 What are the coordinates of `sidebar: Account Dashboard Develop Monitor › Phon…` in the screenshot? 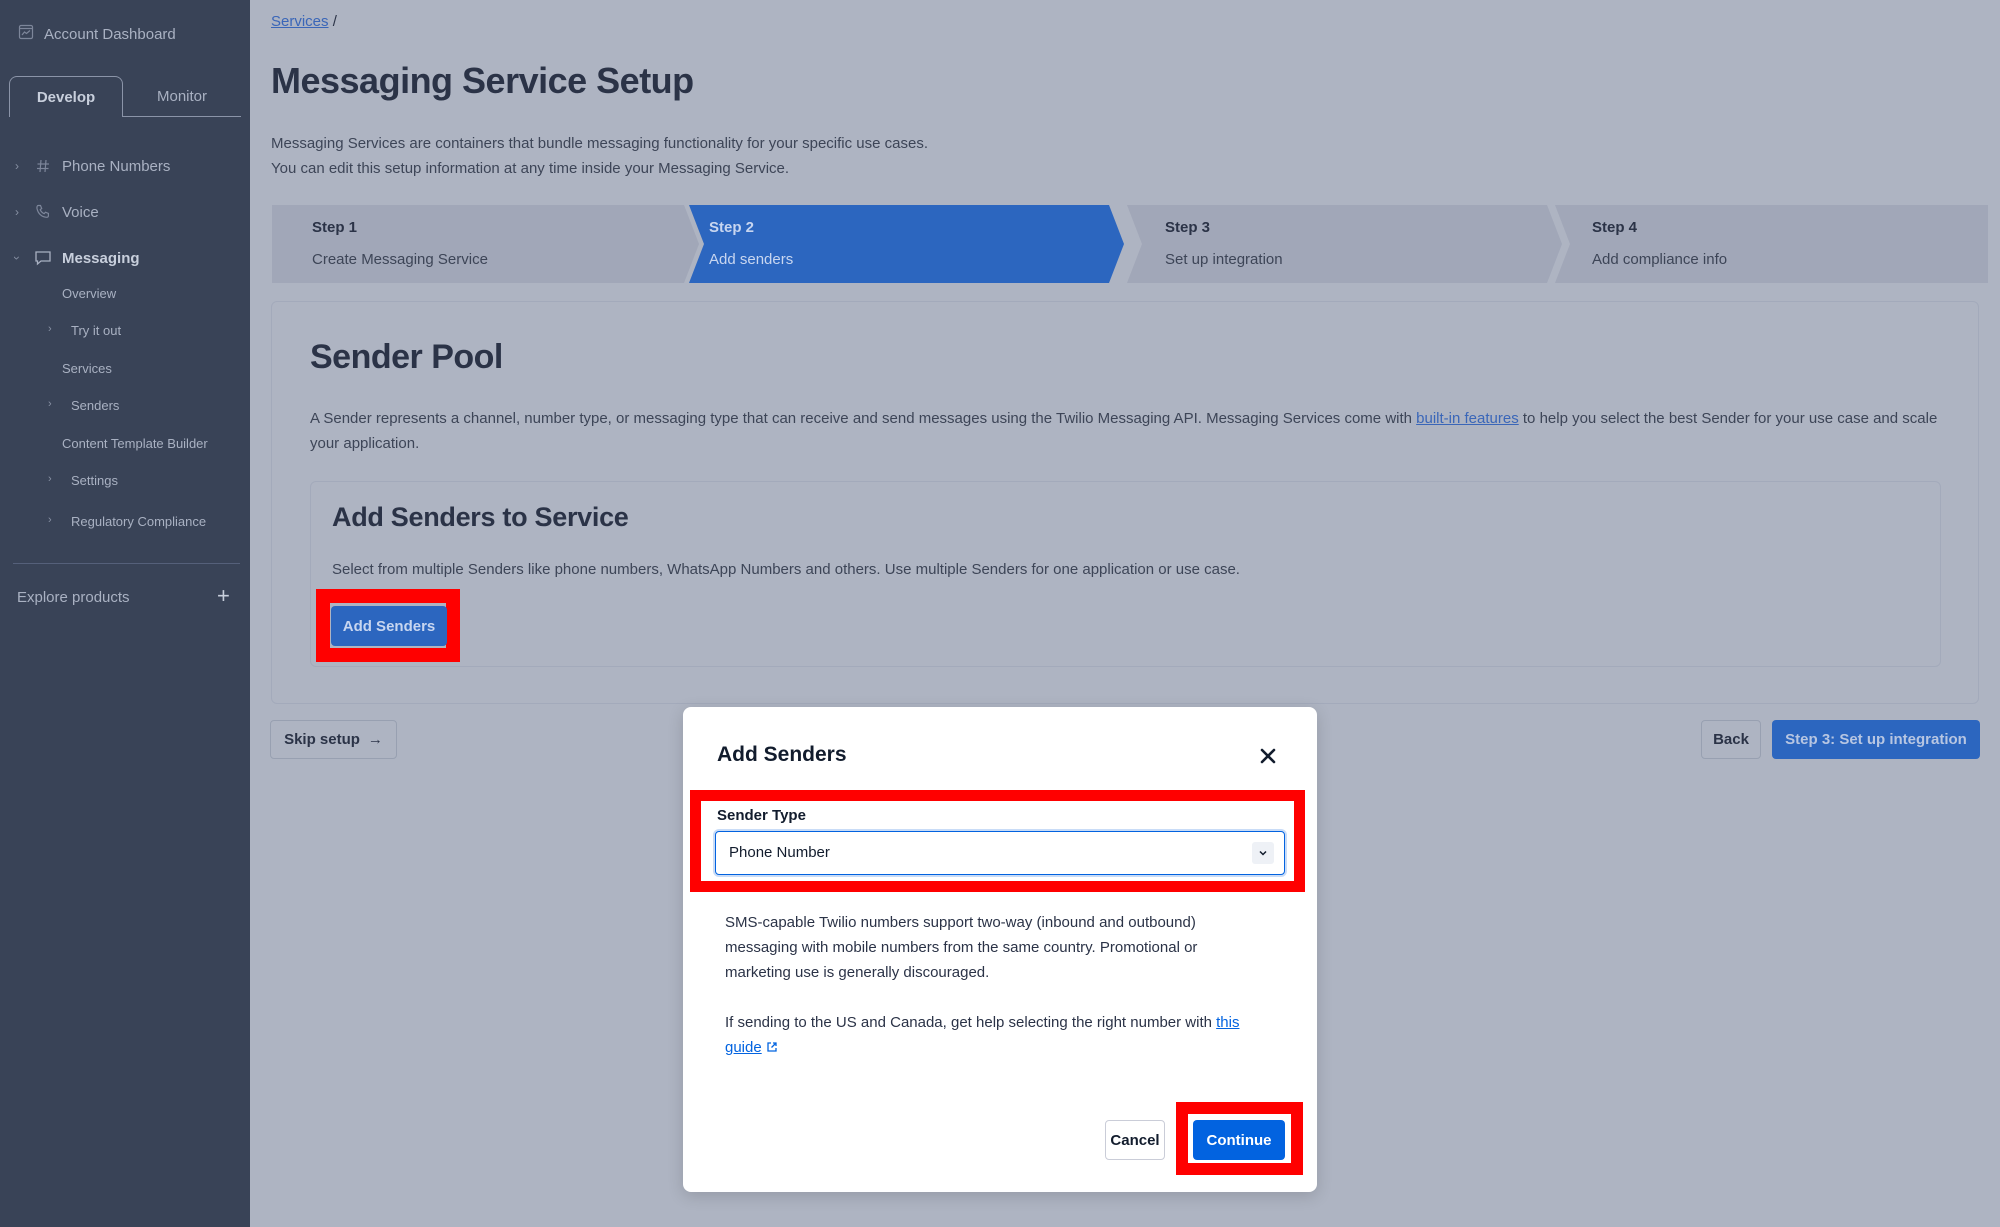 It's located at (125, 613).